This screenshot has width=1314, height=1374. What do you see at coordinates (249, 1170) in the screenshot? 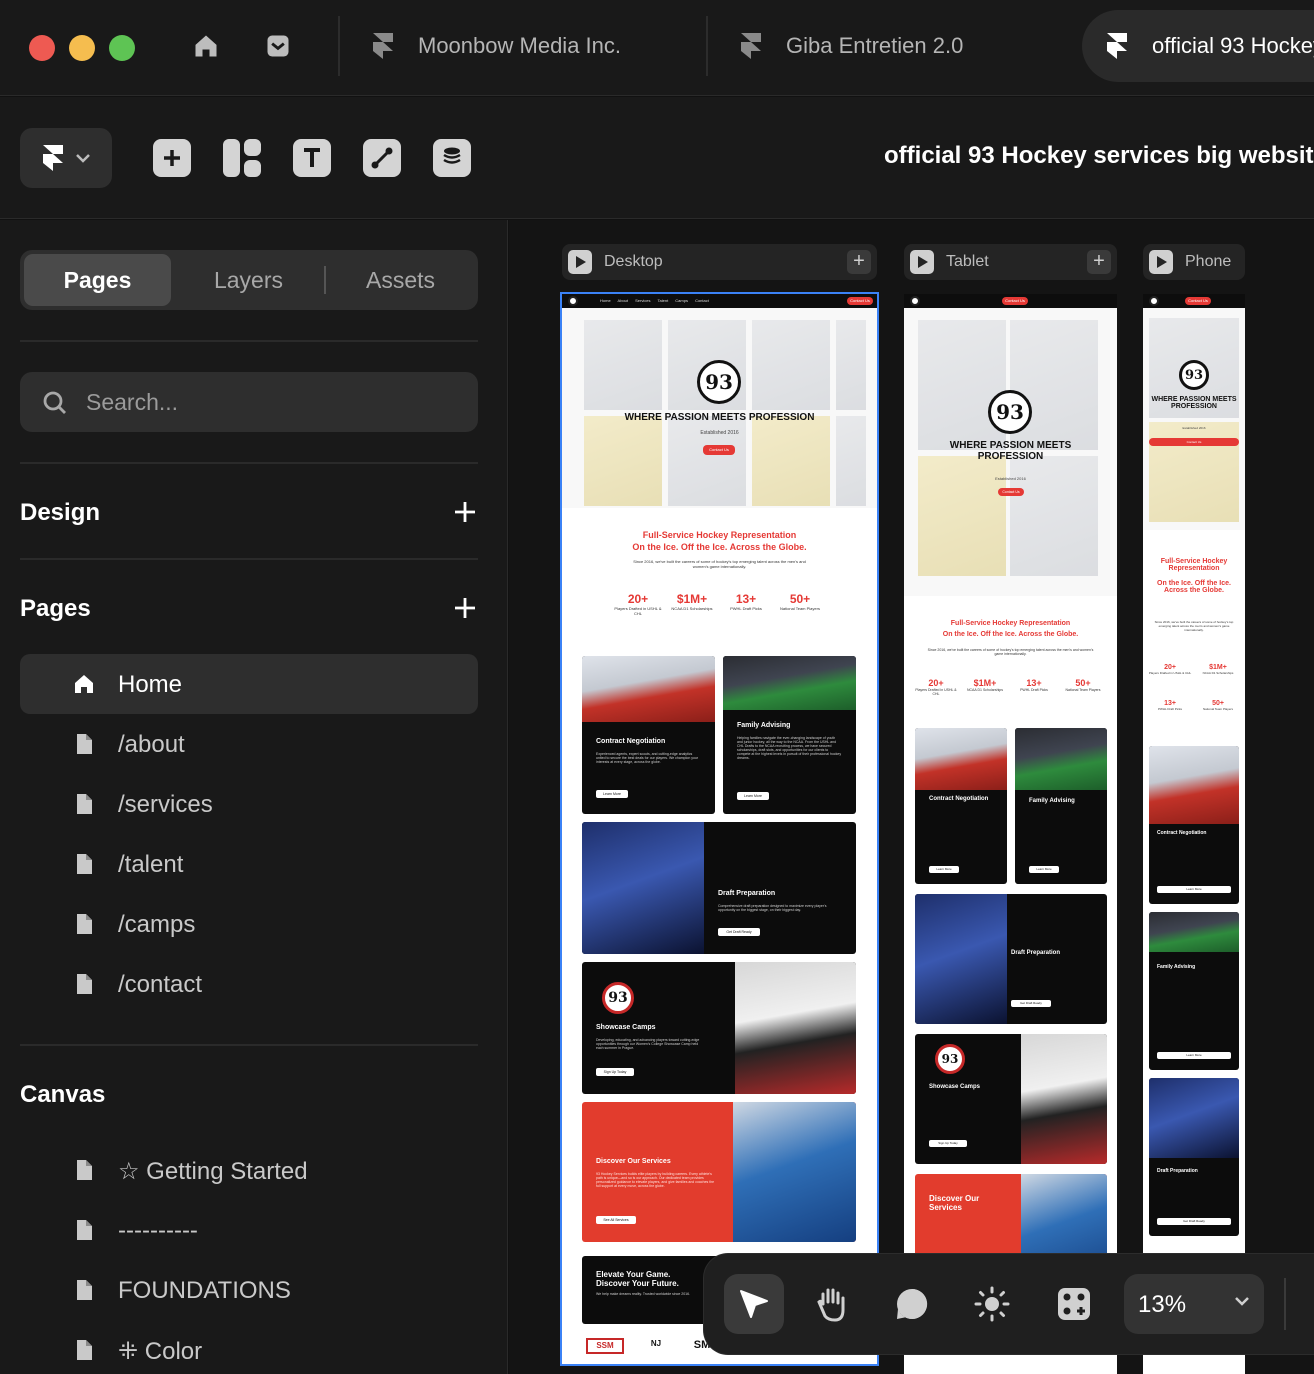
I see `canvas-item-getting-started: ☆ Getting Started` at bounding box center [249, 1170].